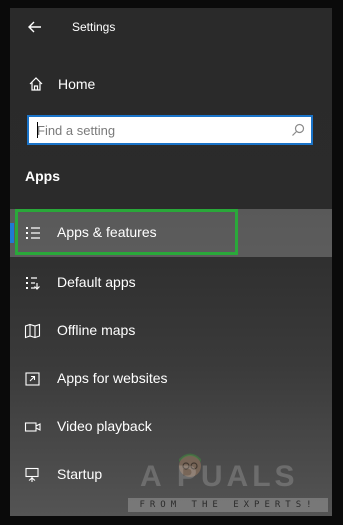 The width and height of the screenshot is (343, 525). Describe the element at coordinates (80, 474) in the screenshot. I see `nav-item-label: Startup` at that location.